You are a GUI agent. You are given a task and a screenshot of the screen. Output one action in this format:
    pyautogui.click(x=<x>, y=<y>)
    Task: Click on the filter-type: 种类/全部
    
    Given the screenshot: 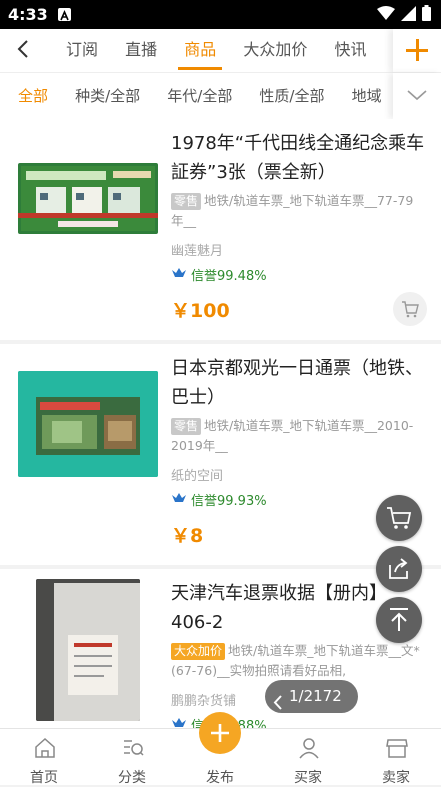 What is the action you would take?
    pyautogui.click(x=107, y=96)
    